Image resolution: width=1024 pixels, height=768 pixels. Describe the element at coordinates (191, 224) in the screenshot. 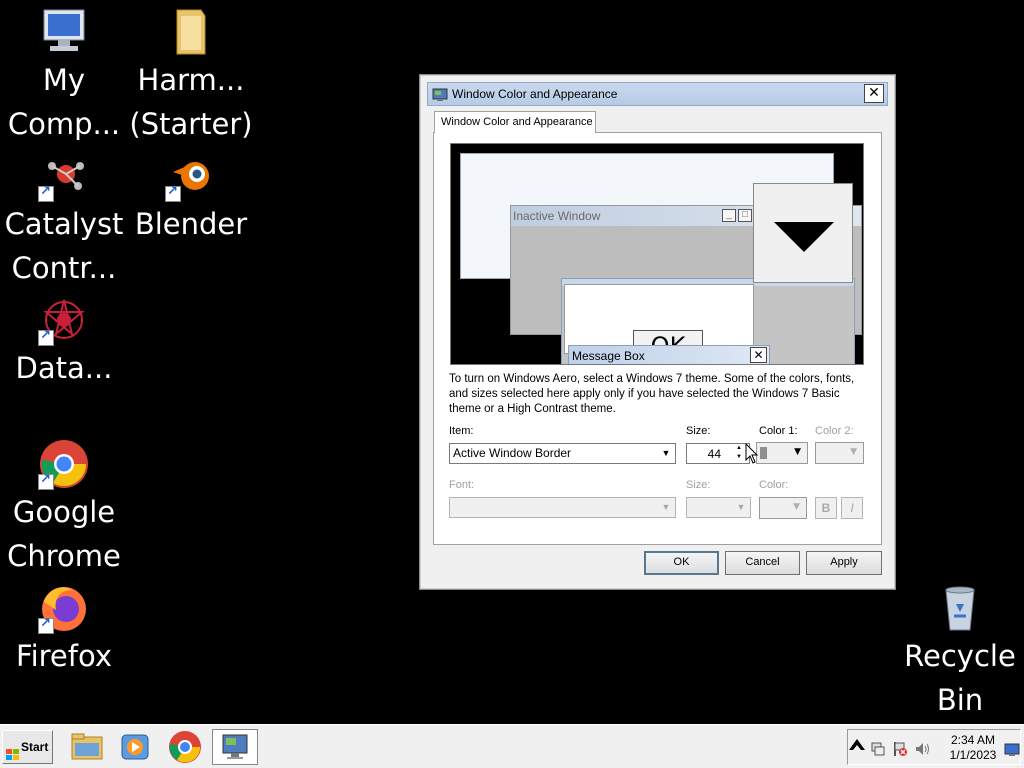

I see `desktop-icon-label: Blender` at that location.